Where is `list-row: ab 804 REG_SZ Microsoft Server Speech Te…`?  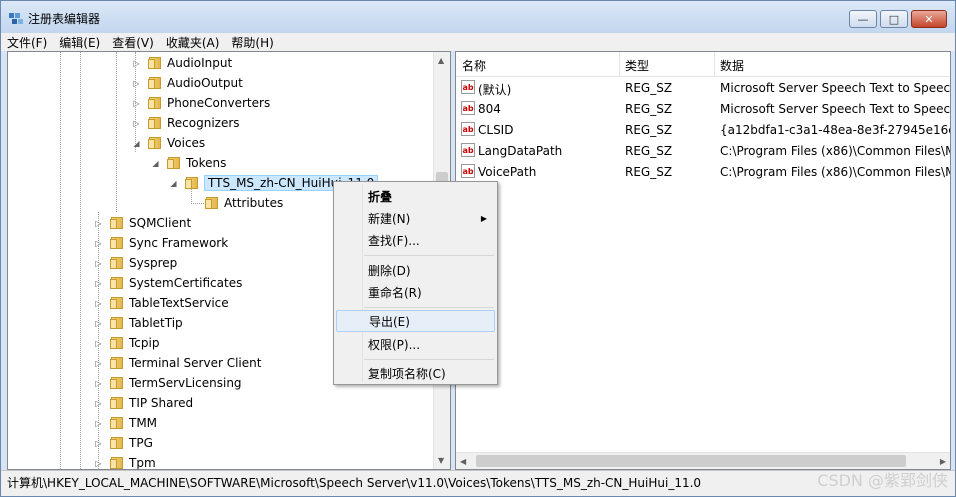 list-row: ab 804 REG_SZ Microsoft Server Speech Te… is located at coordinates (703, 109).